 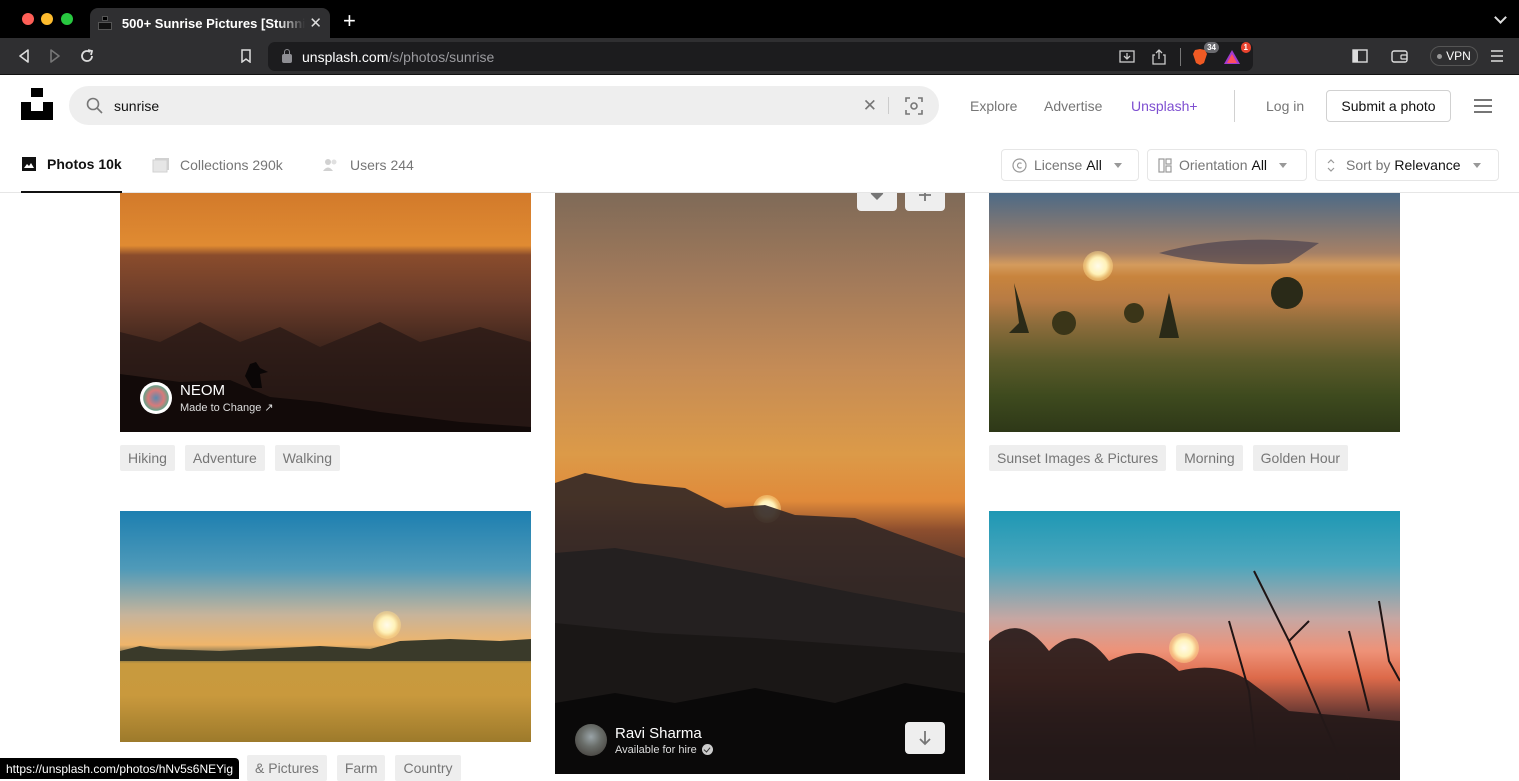 I want to click on bookmark-icon, so click(x=246, y=56).